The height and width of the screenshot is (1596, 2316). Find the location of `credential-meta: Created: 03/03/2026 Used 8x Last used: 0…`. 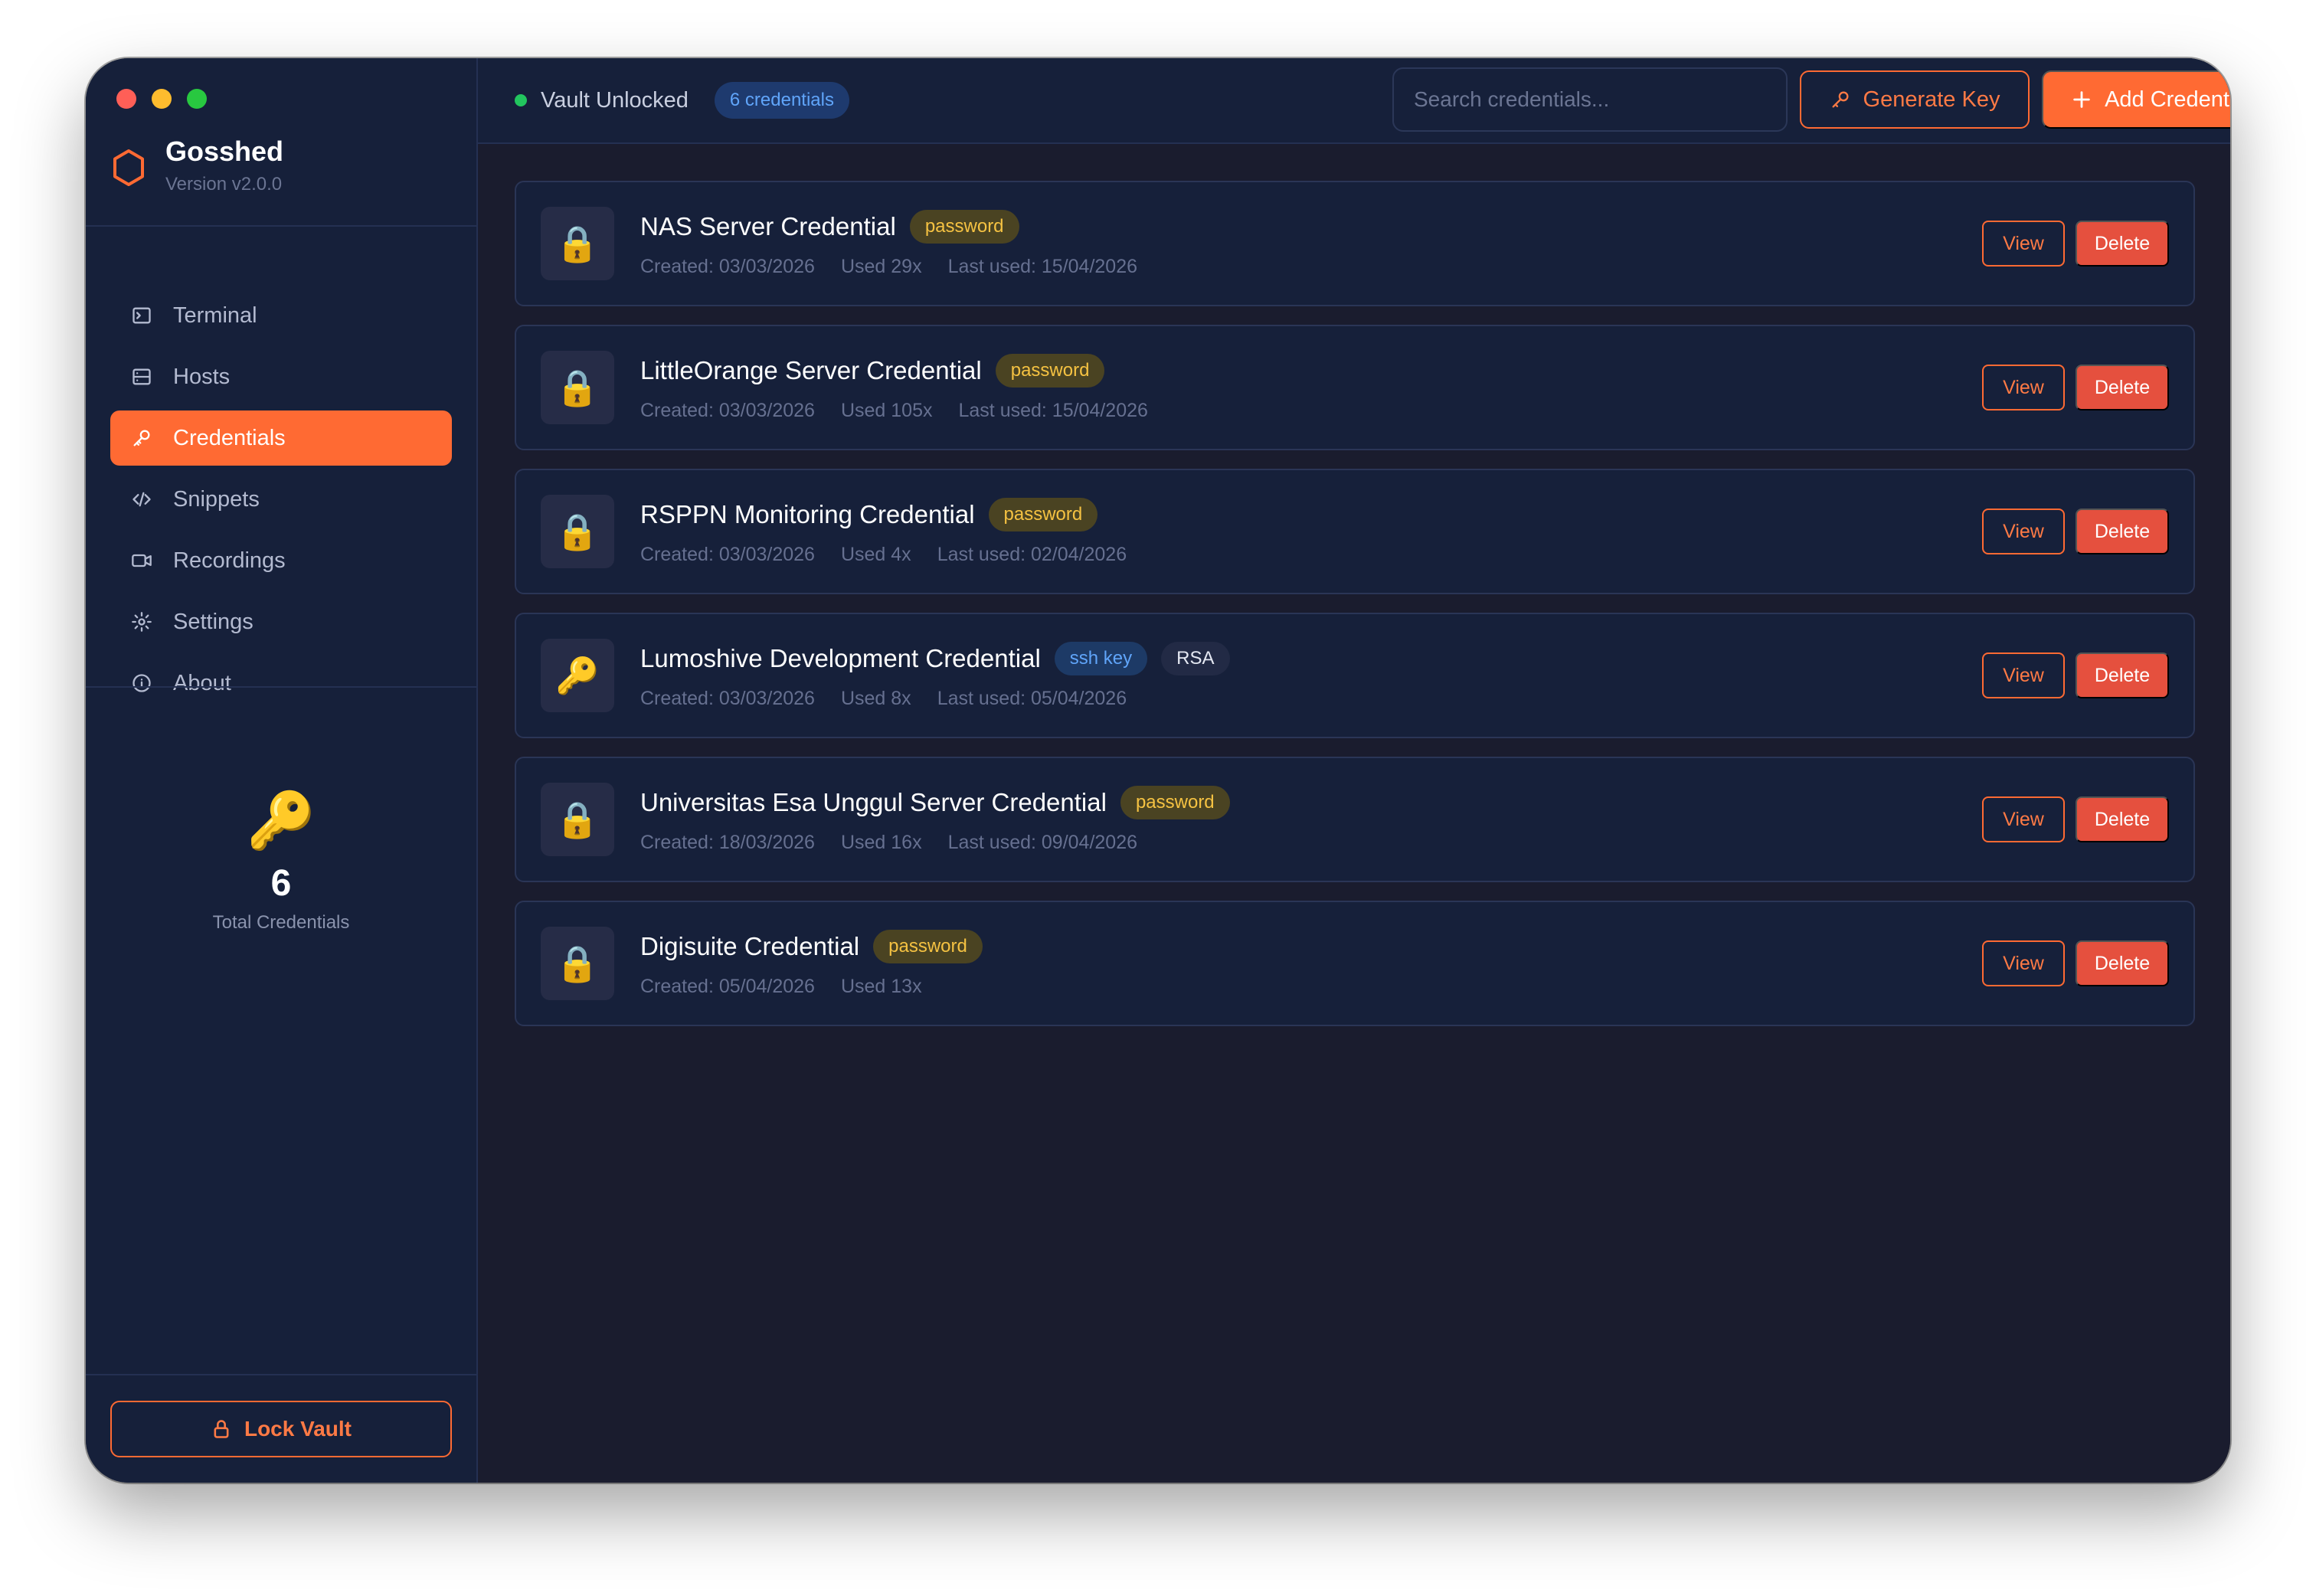

credential-meta: Created: 03/03/2026 Used 8x Last used: 0… is located at coordinates (884, 699).